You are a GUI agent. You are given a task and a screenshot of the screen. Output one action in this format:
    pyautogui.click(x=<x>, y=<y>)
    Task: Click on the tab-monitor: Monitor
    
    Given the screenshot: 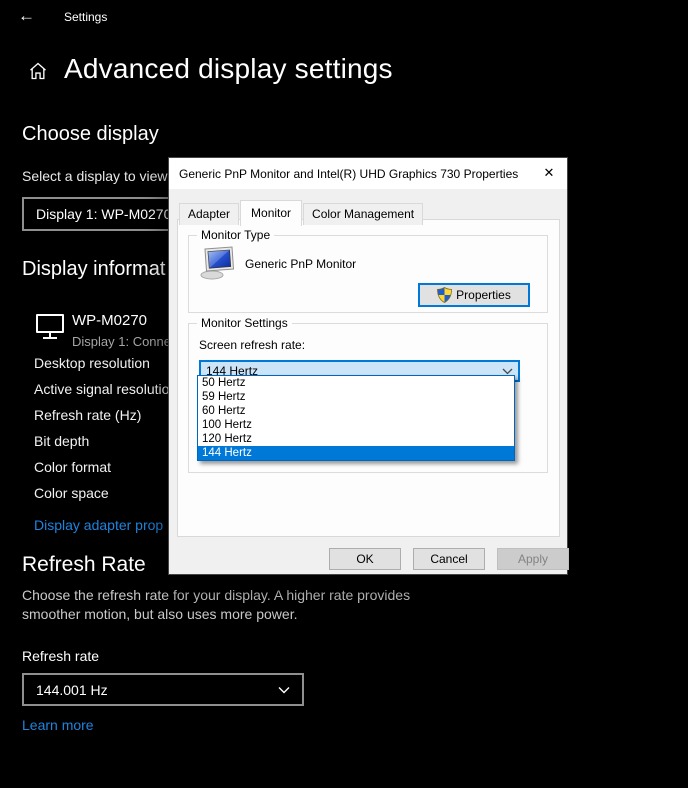 What is the action you would take?
    pyautogui.click(x=271, y=213)
    